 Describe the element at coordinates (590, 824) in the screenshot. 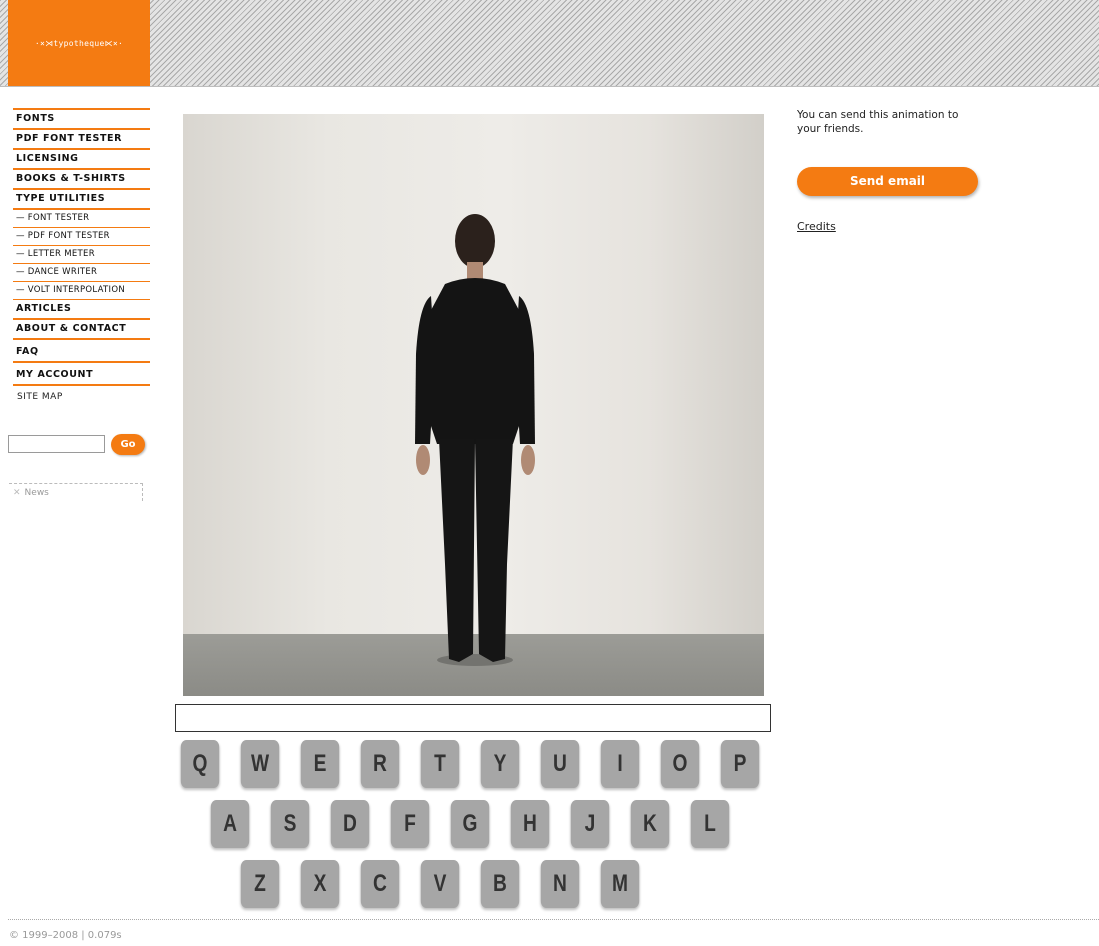

I see `key-j: J` at that location.